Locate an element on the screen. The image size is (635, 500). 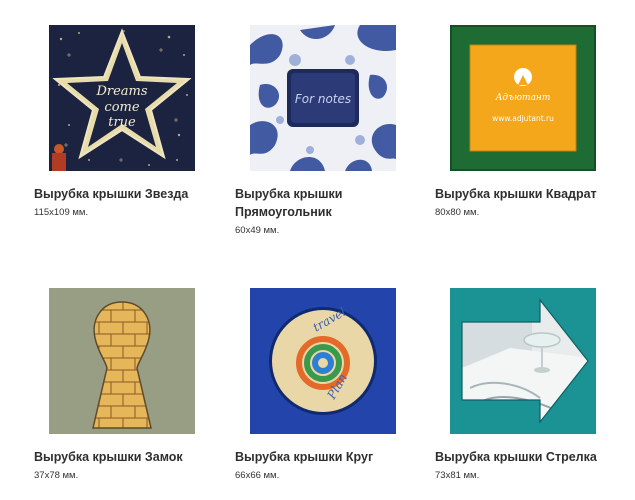
star-image-line-1: Dreams is located at coordinates (121, 91).